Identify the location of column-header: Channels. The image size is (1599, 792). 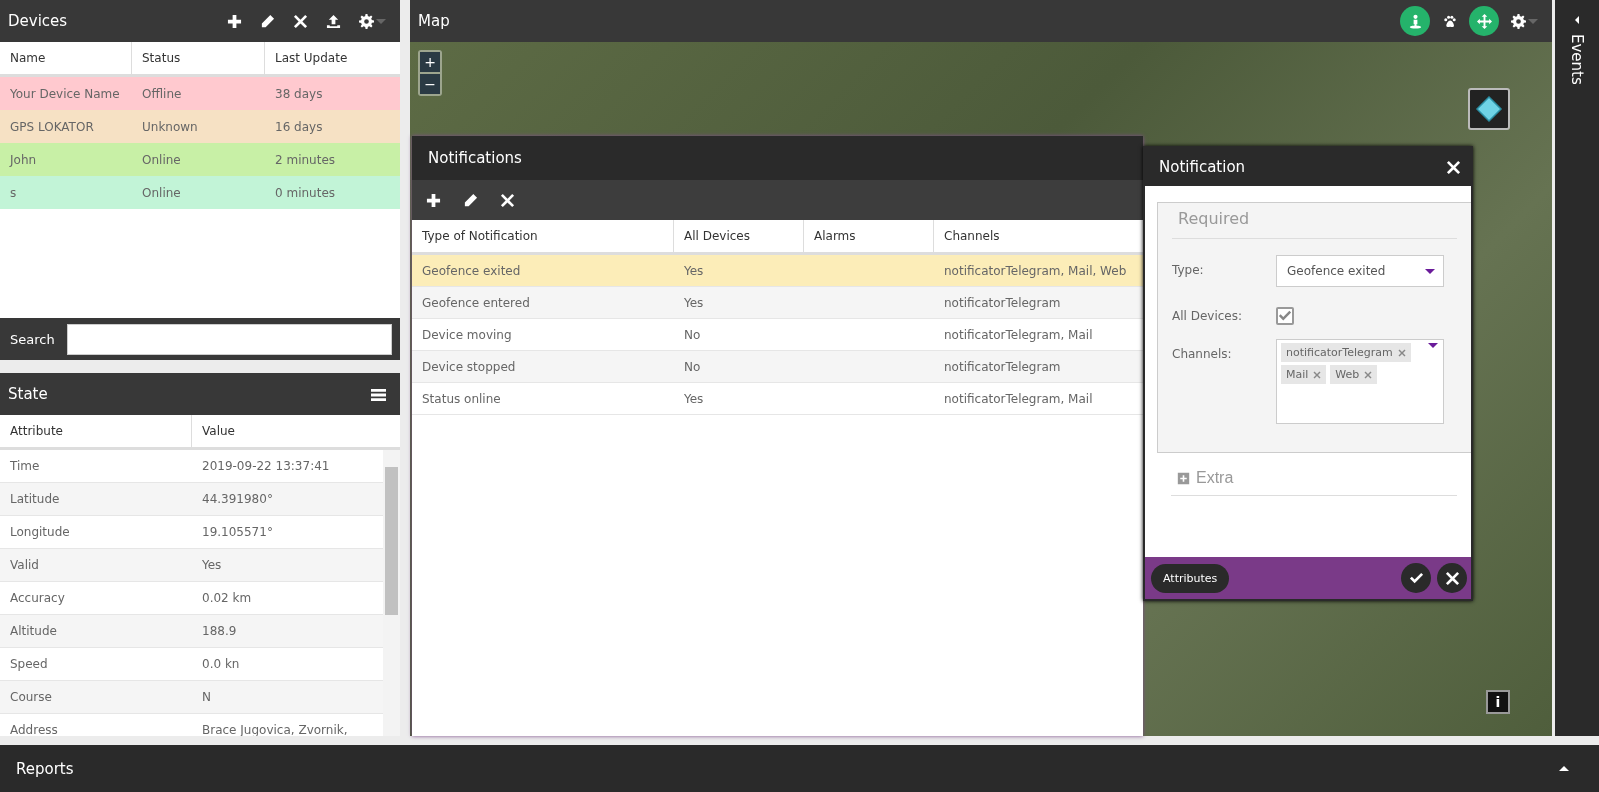
(1038, 236).